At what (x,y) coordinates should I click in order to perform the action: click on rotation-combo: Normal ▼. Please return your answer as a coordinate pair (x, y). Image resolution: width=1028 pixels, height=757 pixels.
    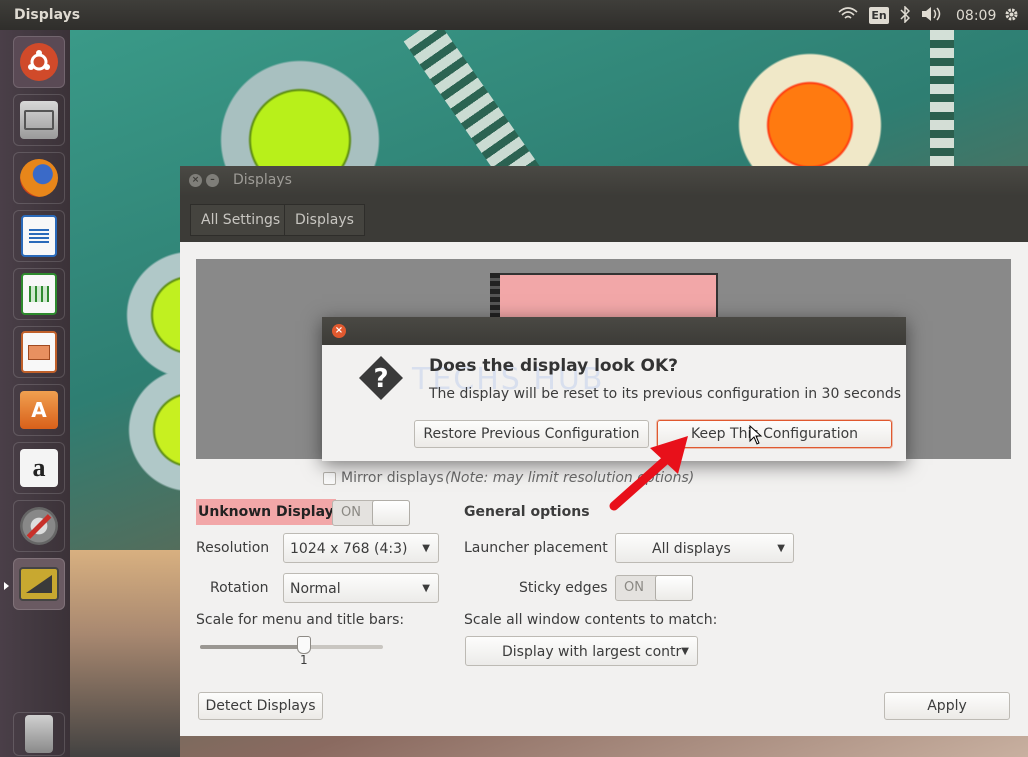
    Looking at the image, I should click on (361, 588).